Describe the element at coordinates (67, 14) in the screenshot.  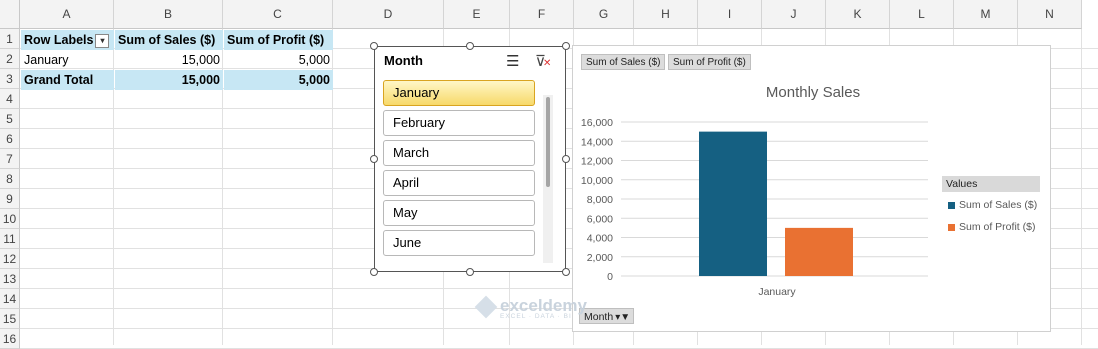
I see `column-header-a: A` at that location.